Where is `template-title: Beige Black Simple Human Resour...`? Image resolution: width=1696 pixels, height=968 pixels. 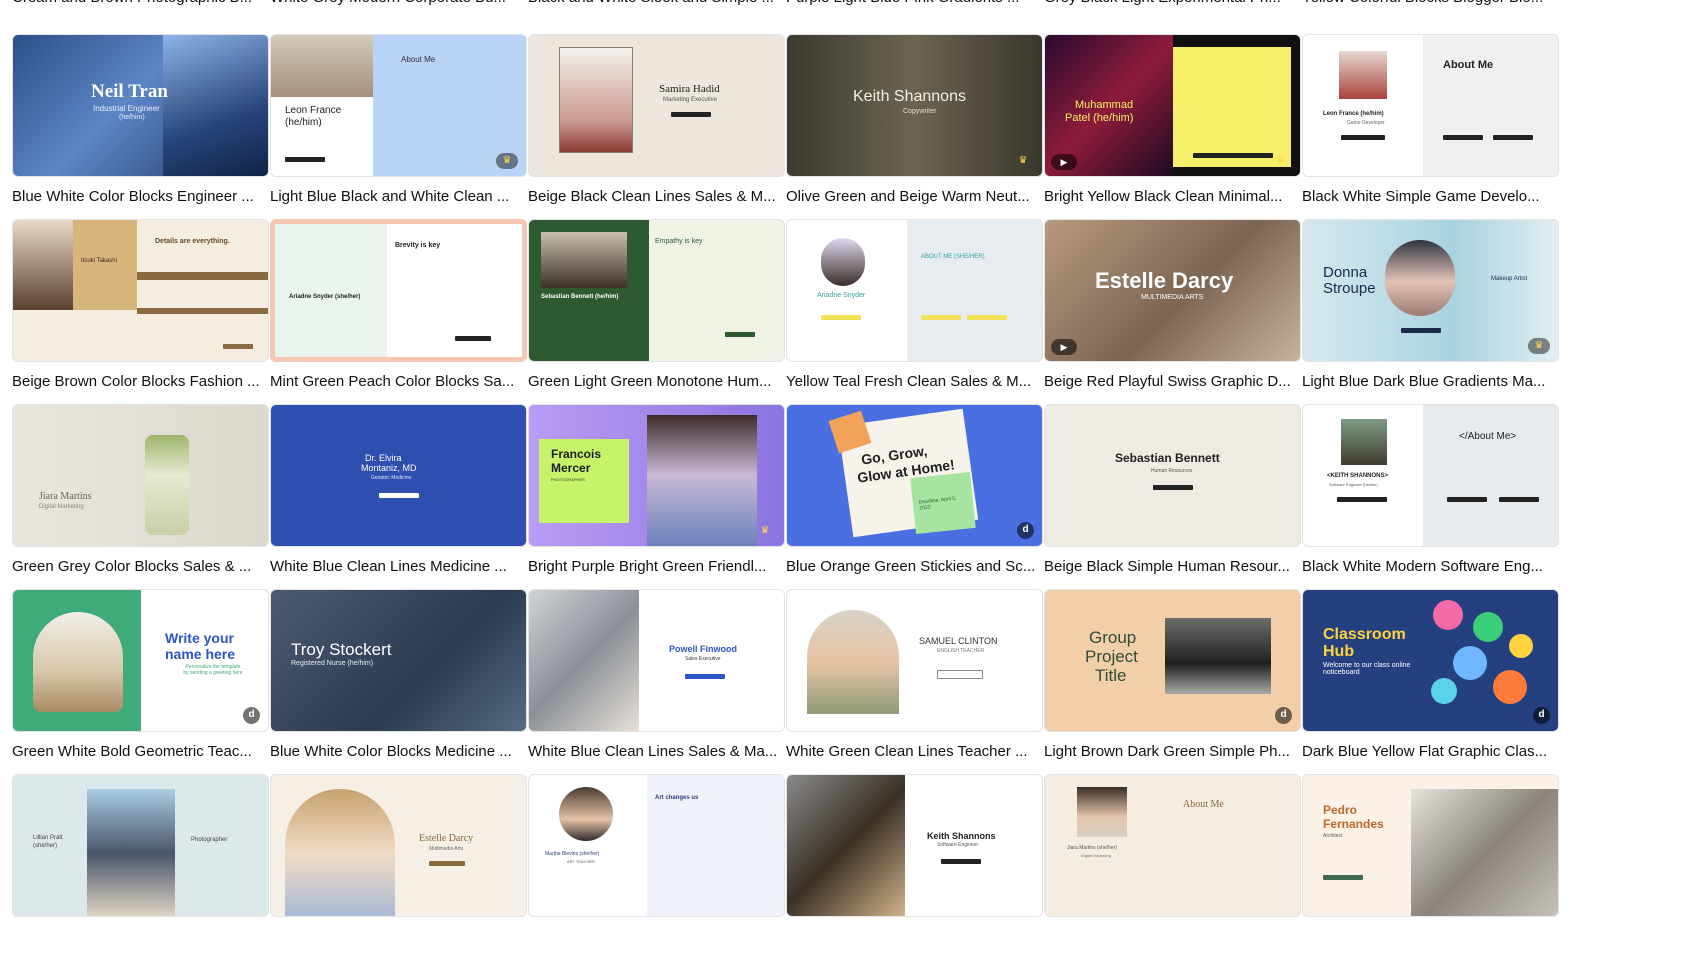 template-title: Beige Black Simple Human Resour... is located at coordinates (1174, 567).